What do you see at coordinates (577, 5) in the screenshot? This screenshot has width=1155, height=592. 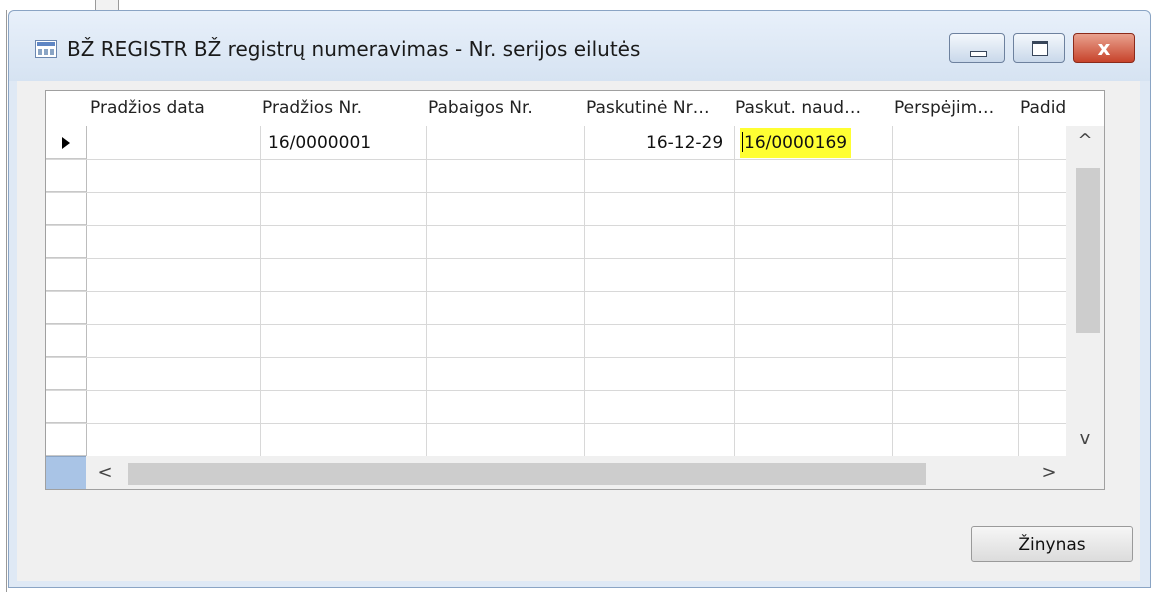 I see `desktop-background-strip` at bounding box center [577, 5].